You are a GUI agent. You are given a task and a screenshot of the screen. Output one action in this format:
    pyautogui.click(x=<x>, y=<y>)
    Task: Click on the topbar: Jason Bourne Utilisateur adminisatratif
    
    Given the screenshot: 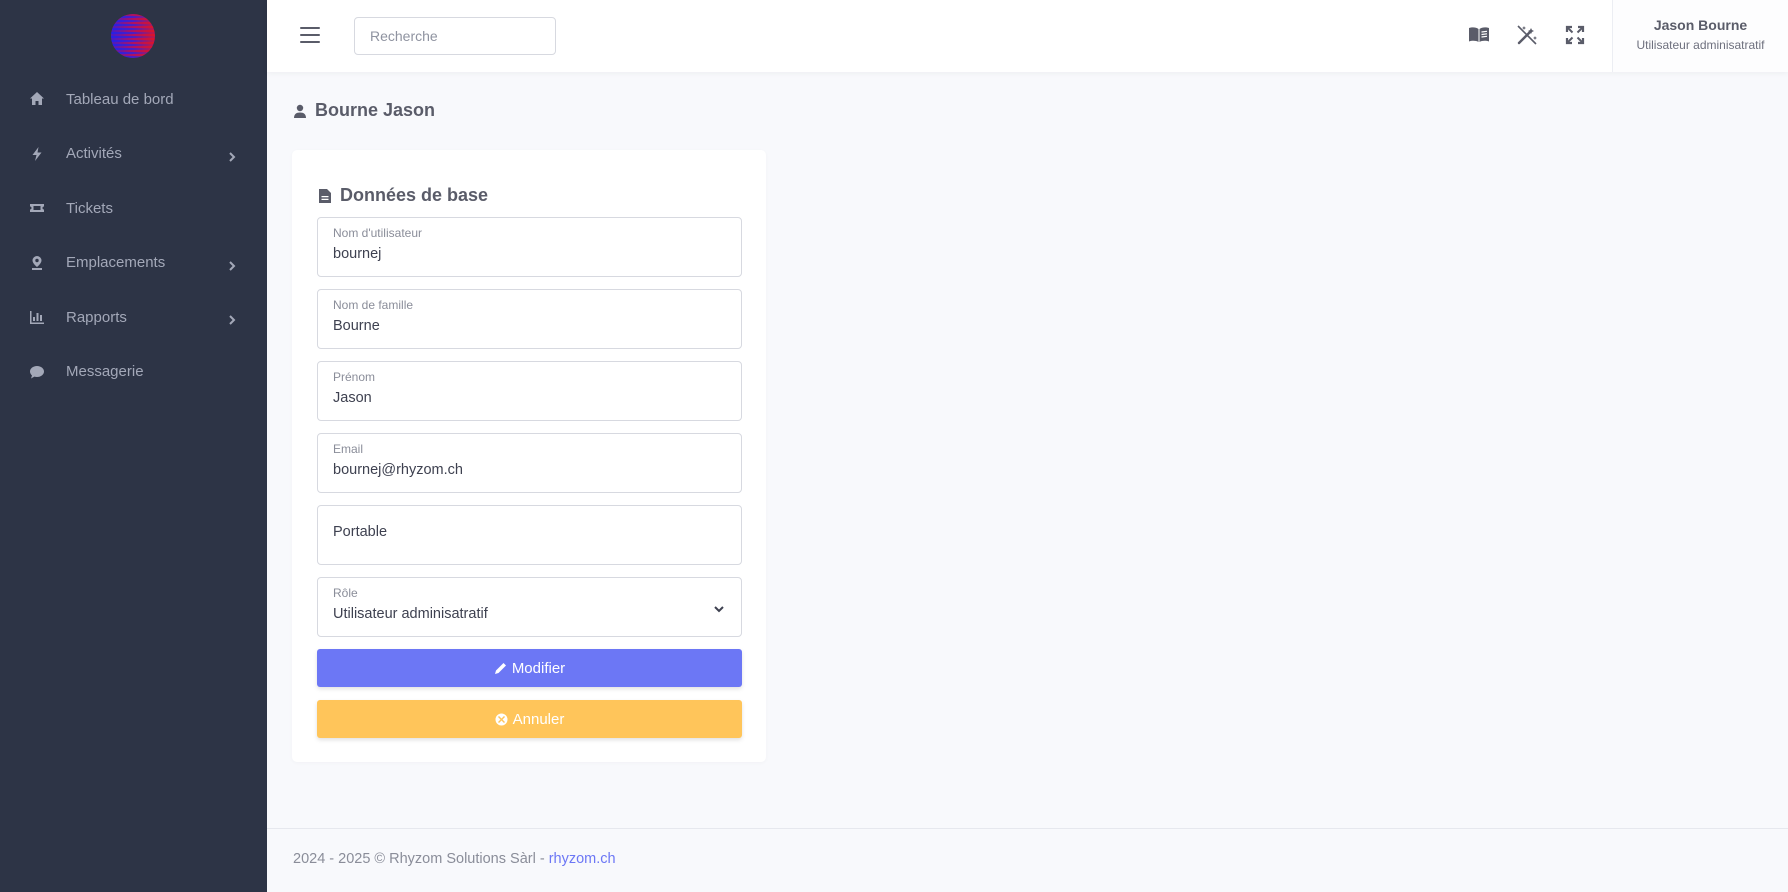 What is the action you would take?
    pyautogui.click(x=1027, y=36)
    